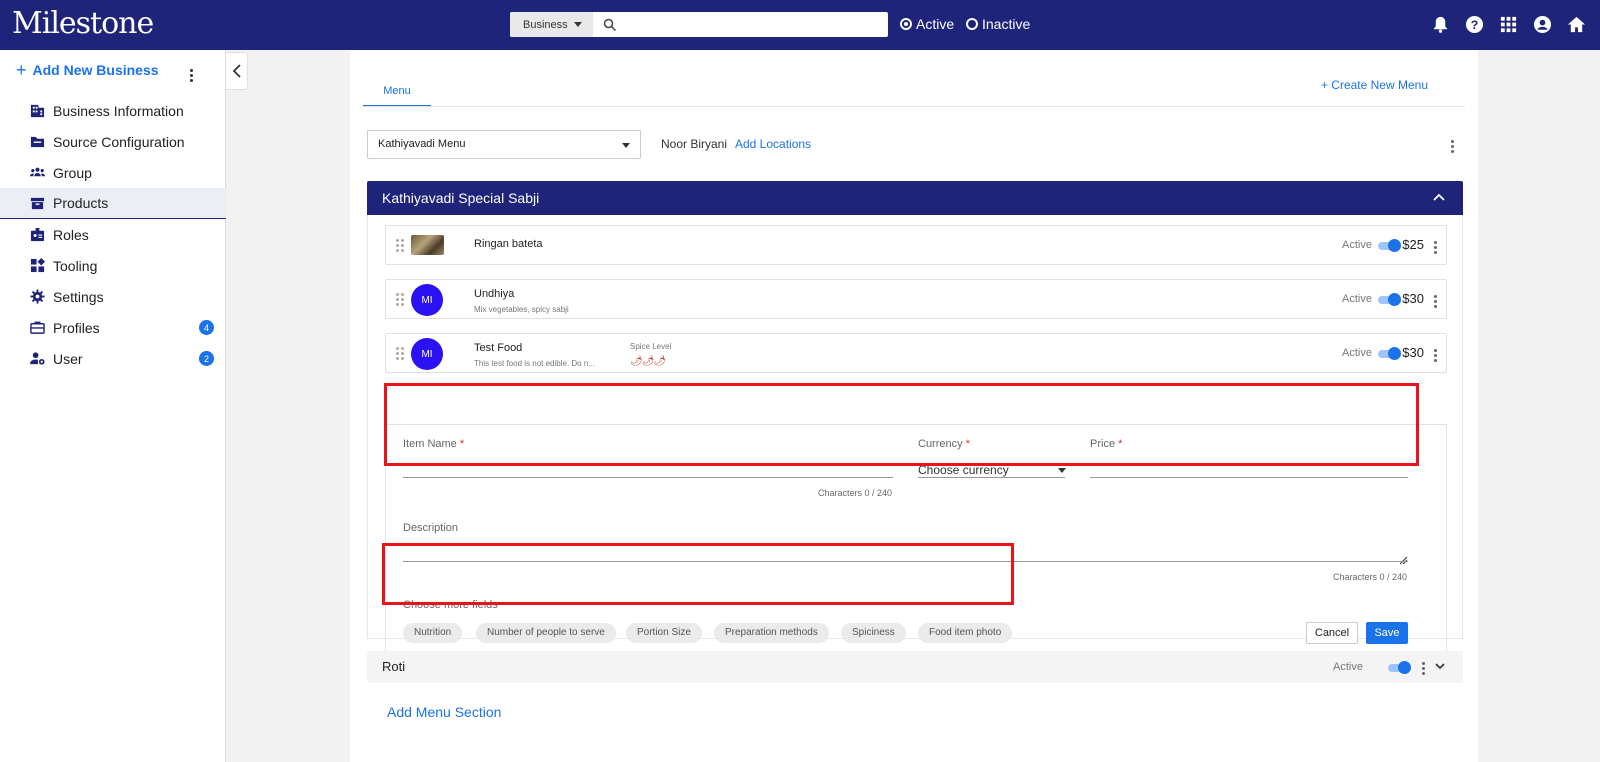 The width and height of the screenshot is (1600, 762). I want to click on item-name: Ringan bateta, so click(508, 244).